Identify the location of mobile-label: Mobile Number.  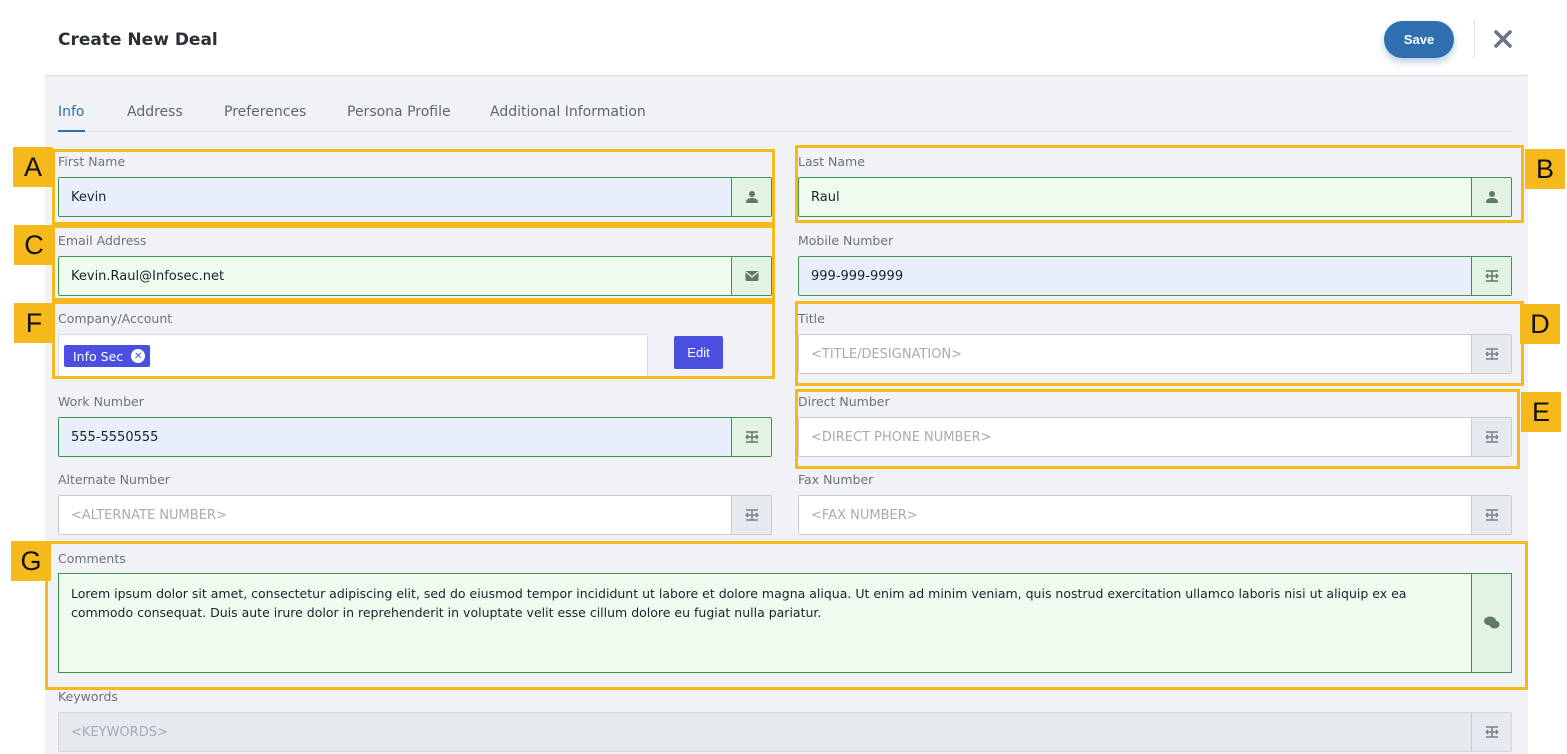
(846, 240).